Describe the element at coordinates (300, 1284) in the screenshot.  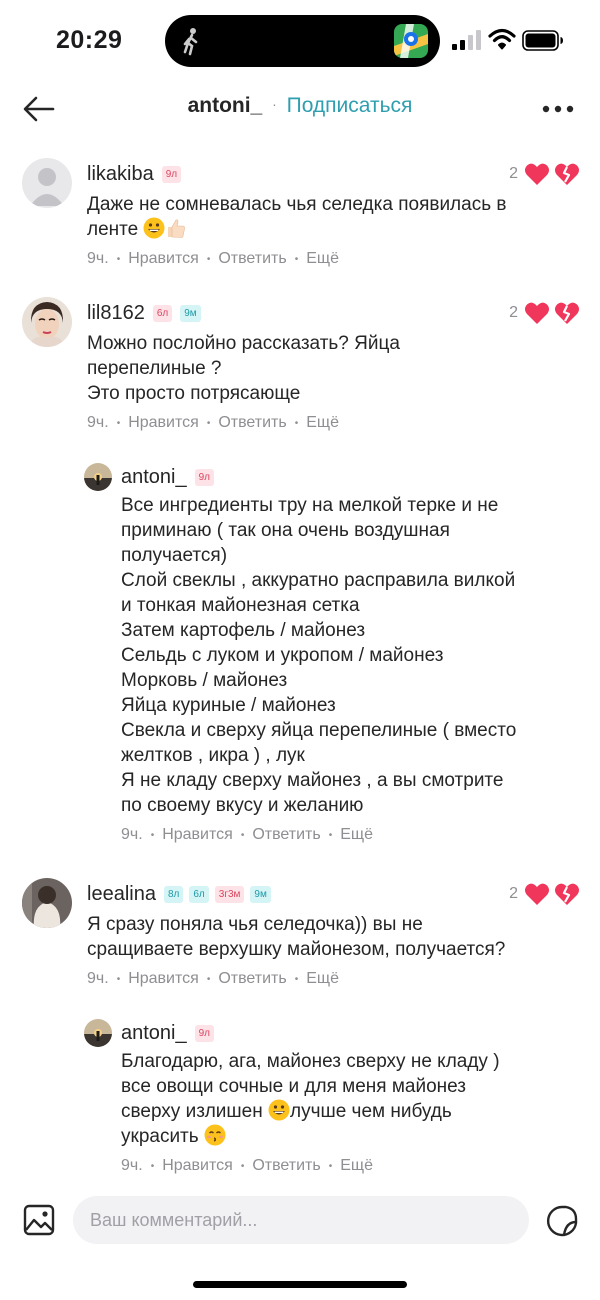
I see `home-indicator` at that location.